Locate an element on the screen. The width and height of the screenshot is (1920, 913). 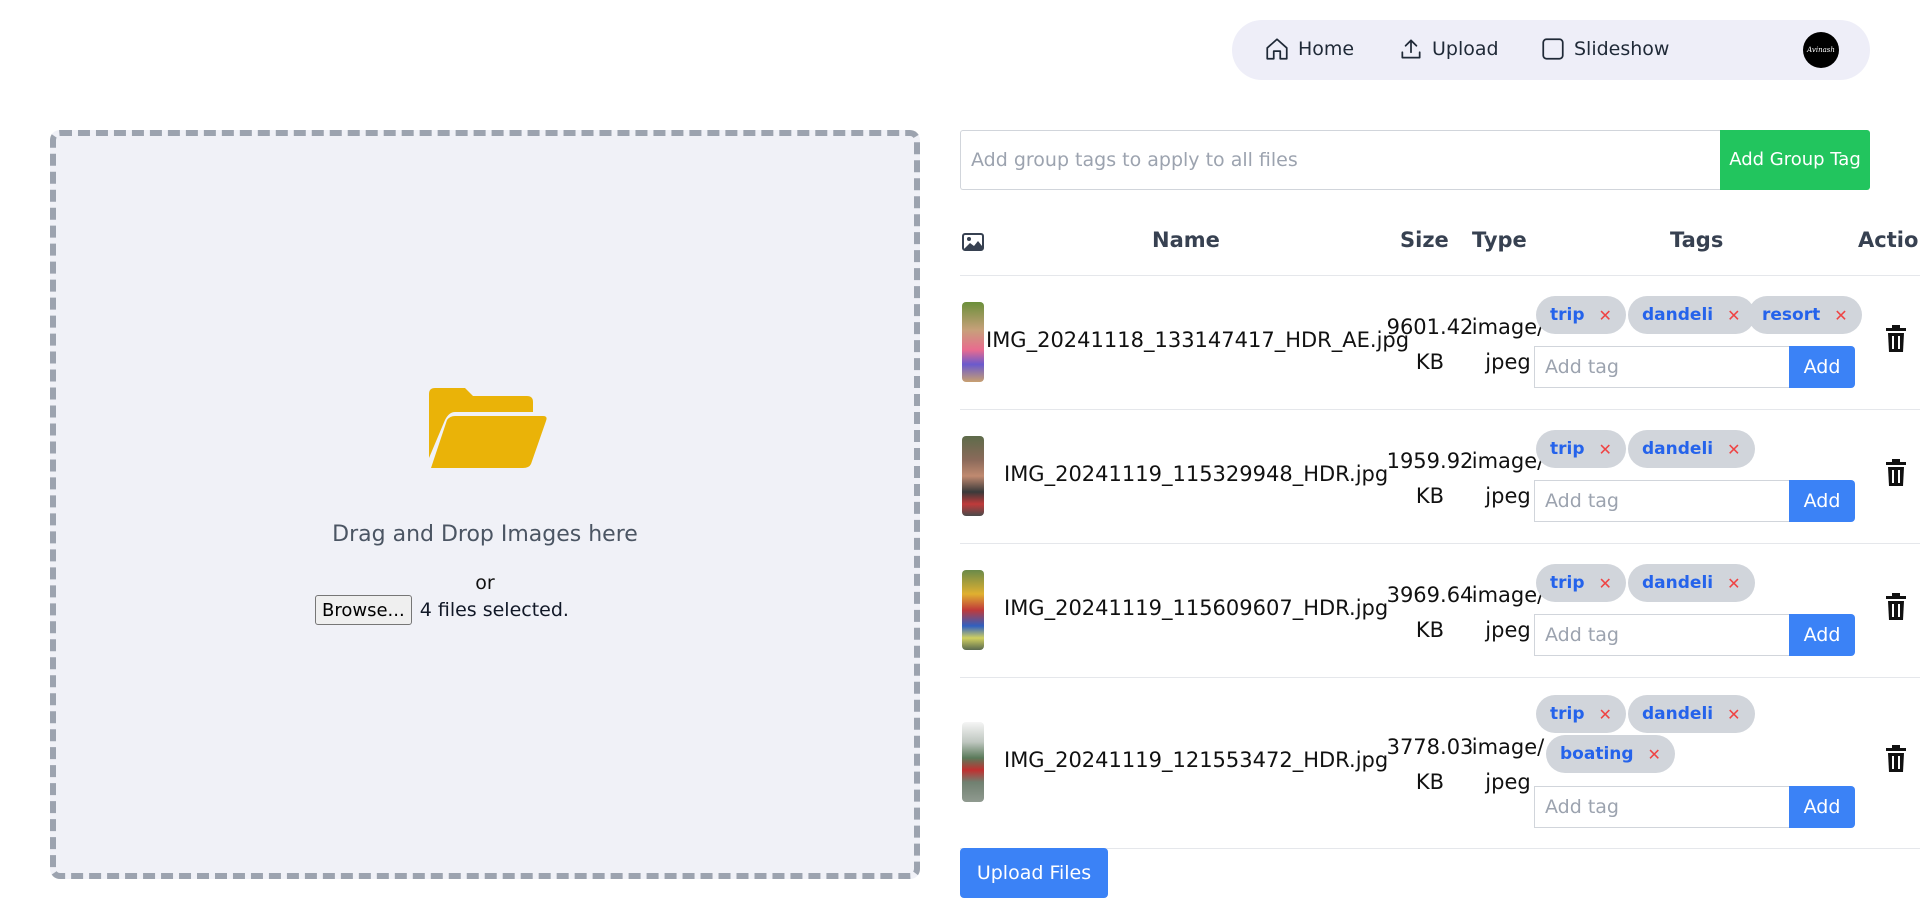
file-name: IMG_20241119_121553472_HDR.jpg is located at coordinates (1196, 760).